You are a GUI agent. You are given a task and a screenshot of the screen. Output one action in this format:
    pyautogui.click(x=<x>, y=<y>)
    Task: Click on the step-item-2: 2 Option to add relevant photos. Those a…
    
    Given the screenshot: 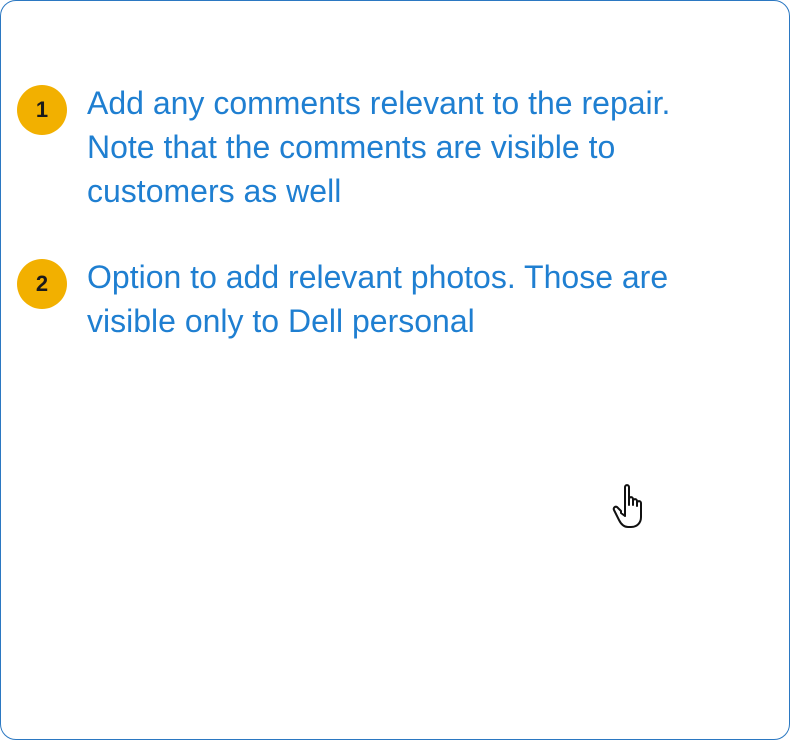 What is the action you would take?
    pyautogui.click(x=377, y=299)
    